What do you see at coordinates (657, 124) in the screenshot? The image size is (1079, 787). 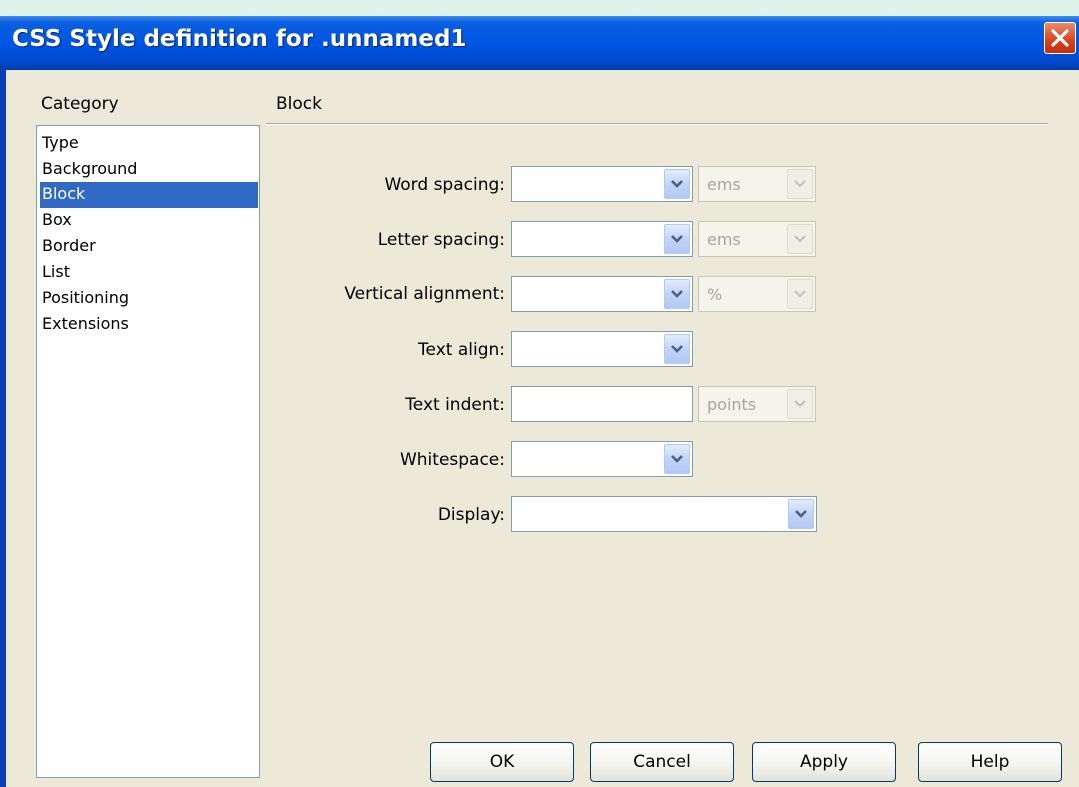 I see `section-divider` at bounding box center [657, 124].